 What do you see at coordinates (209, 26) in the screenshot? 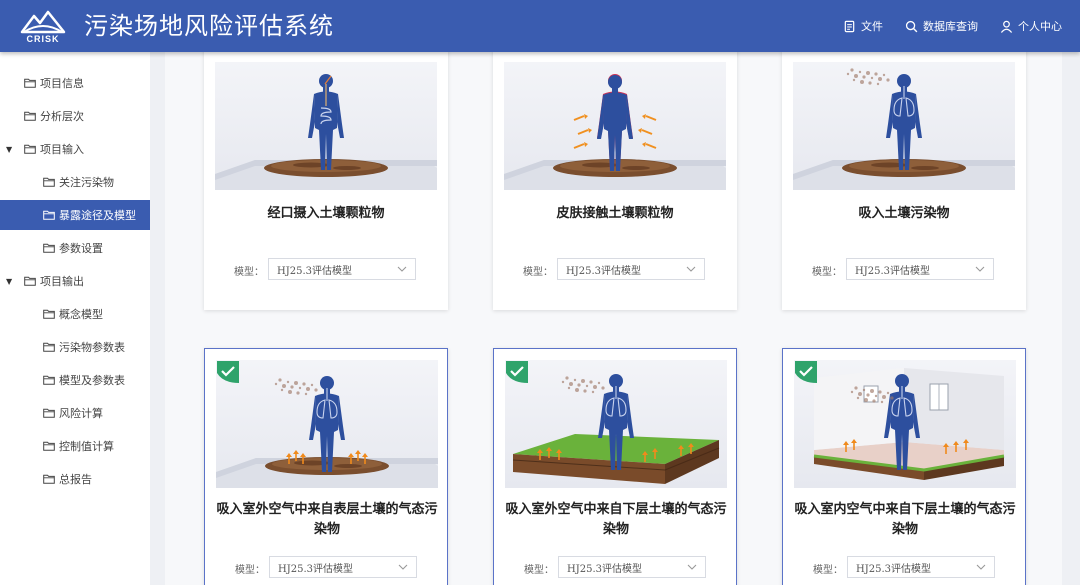
I see `app-title: 污染场地风险评估系统` at bounding box center [209, 26].